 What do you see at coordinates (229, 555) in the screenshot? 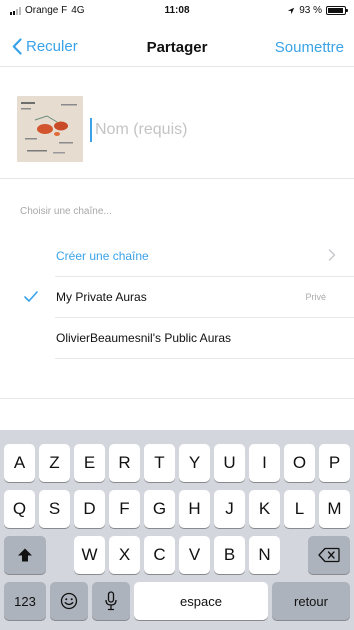
I see `key-b: B` at bounding box center [229, 555].